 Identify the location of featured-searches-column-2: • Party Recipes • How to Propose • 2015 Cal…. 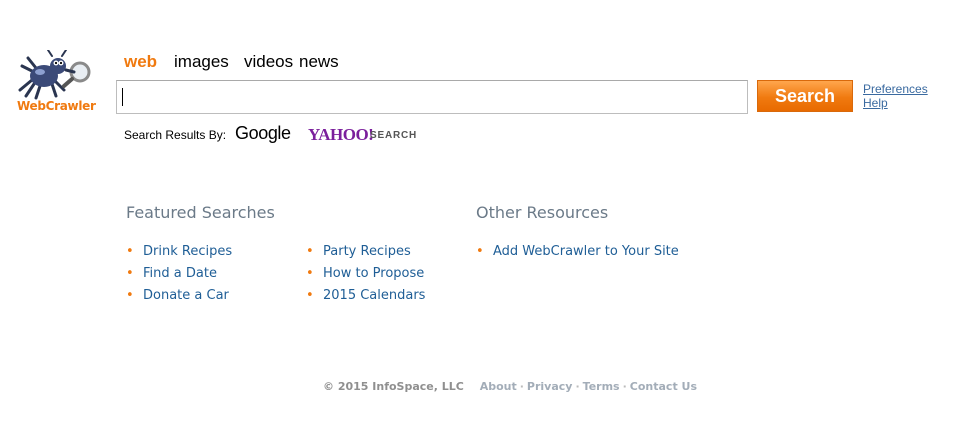
(365, 276).